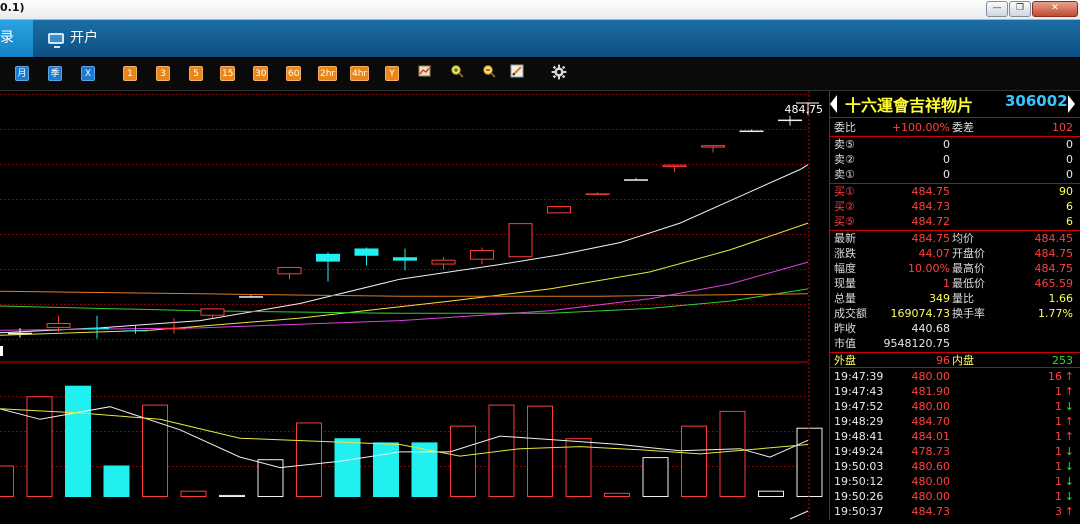 Image resolution: width=1080 pixels, height=524 pixels. What do you see at coordinates (1061, 298) in the screenshot?
I see `stat-value: 1.66` at bounding box center [1061, 298].